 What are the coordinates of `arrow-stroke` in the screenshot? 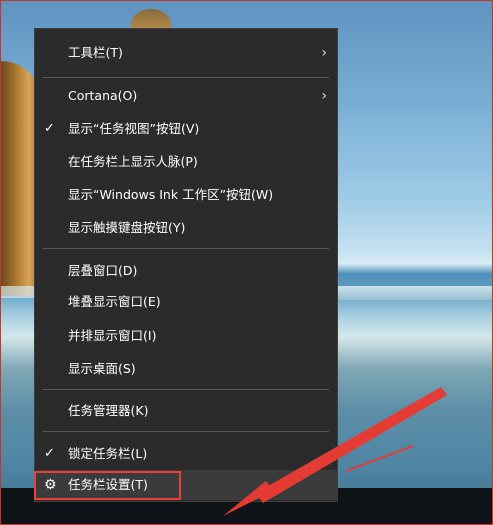 It's located at (379, 458).